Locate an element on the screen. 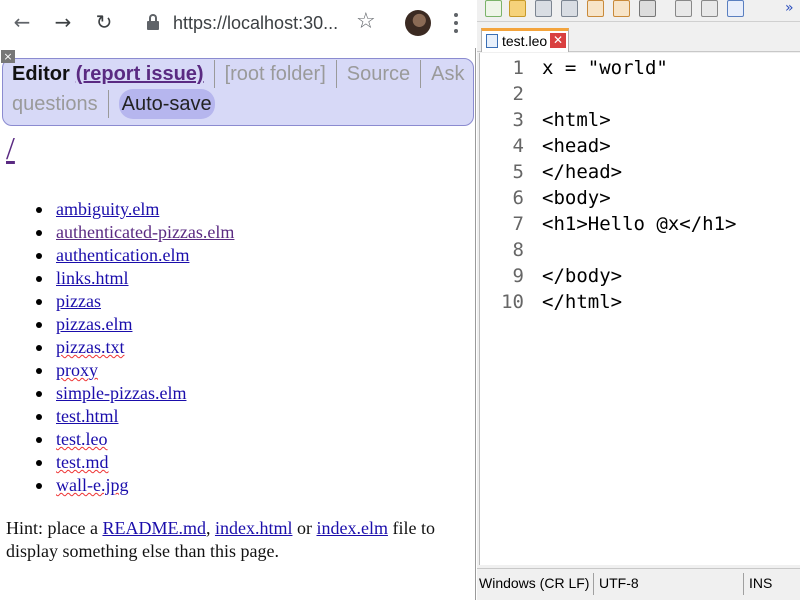 Image resolution: width=800 pixels, height=600 pixels. list-item: pizzas is located at coordinates (135, 301).